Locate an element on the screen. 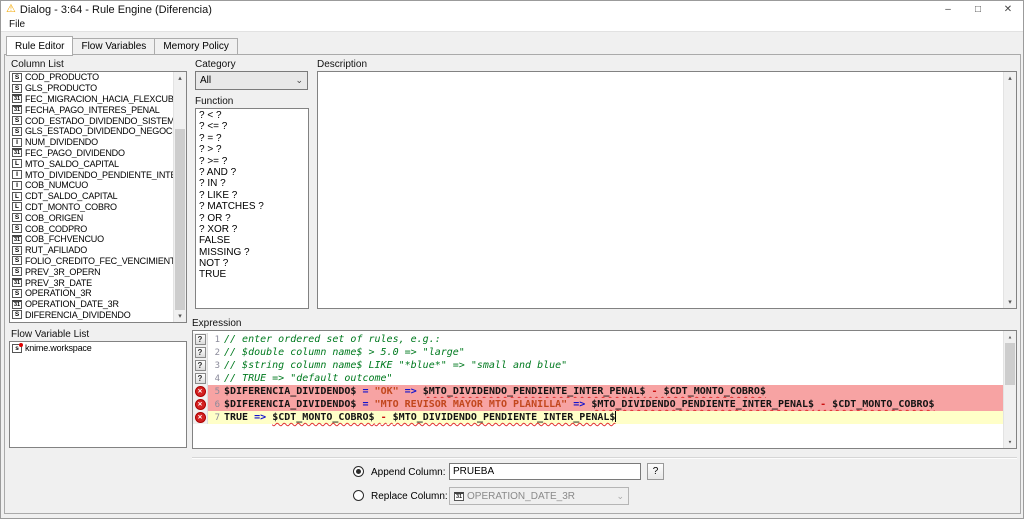 The image size is (1024, 519). replace-column-label: Replace Column: is located at coordinates (409, 496).